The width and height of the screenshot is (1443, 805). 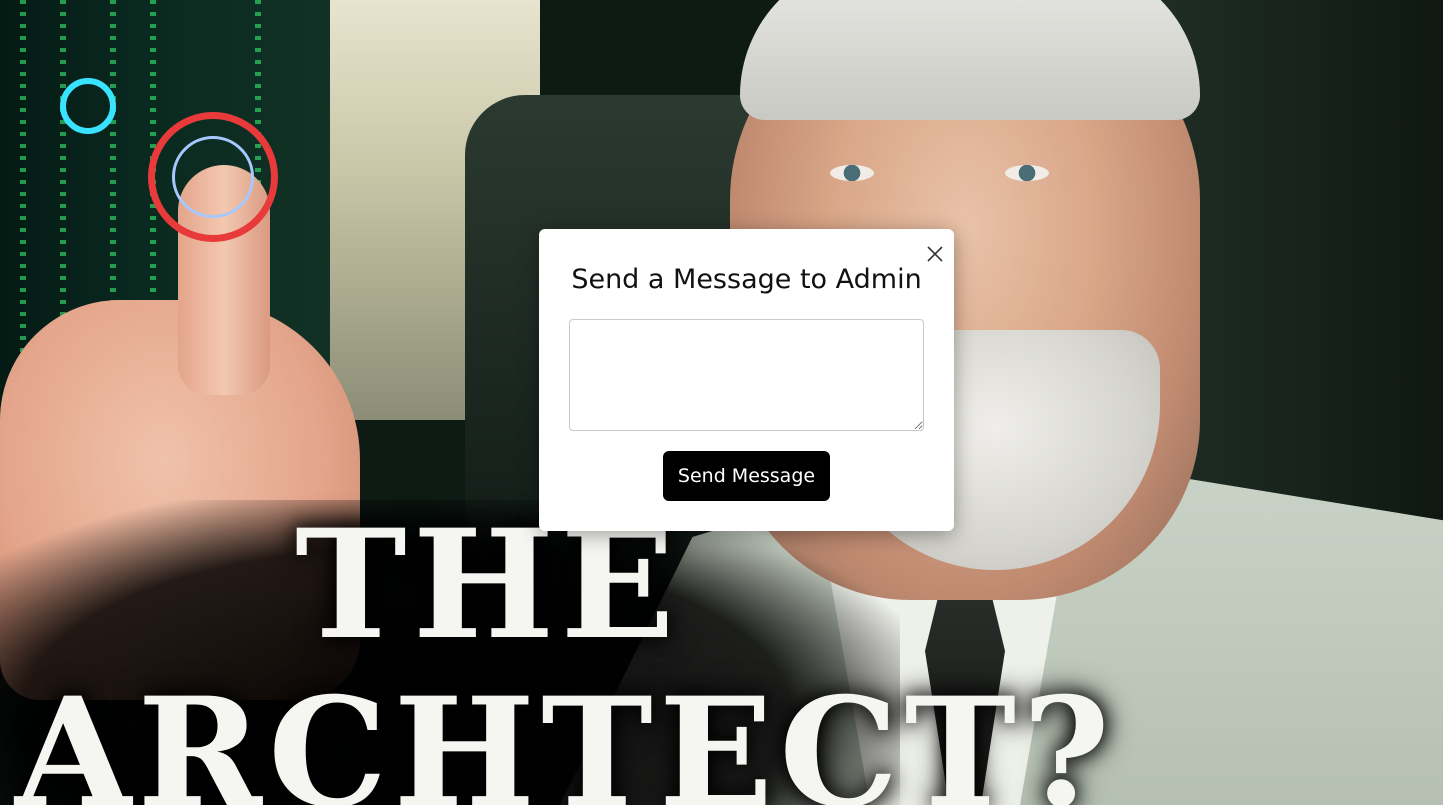 What do you see at coordinates (970, 60) in the screenshot?
I see `background-hair` at bounding box center [970, 60].